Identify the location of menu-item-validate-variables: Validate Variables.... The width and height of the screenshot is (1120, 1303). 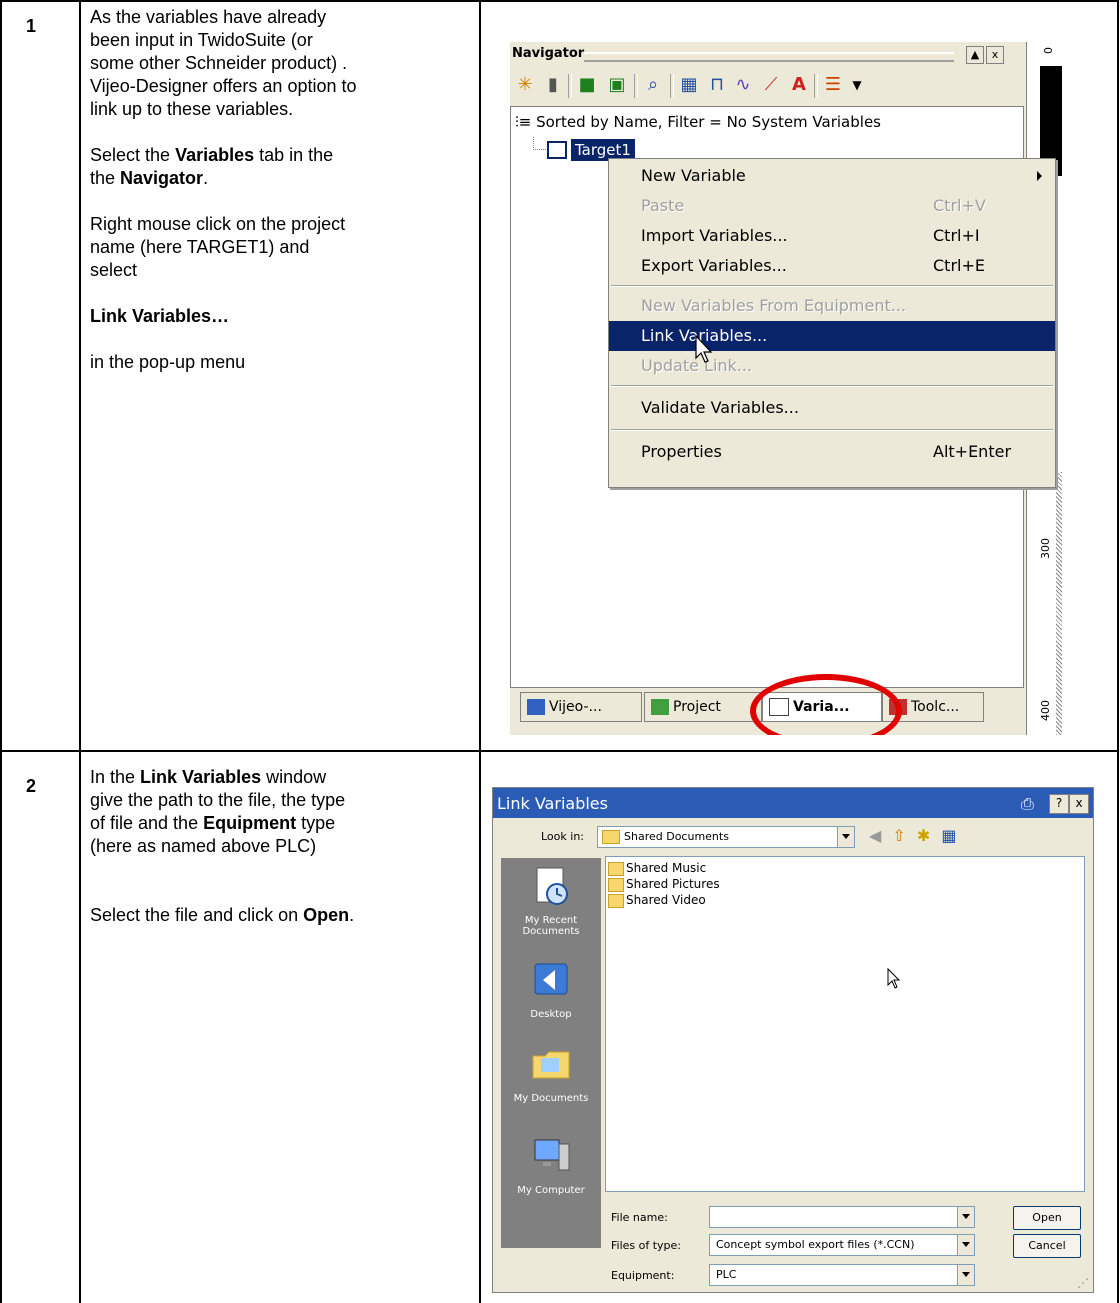
(832, 408).